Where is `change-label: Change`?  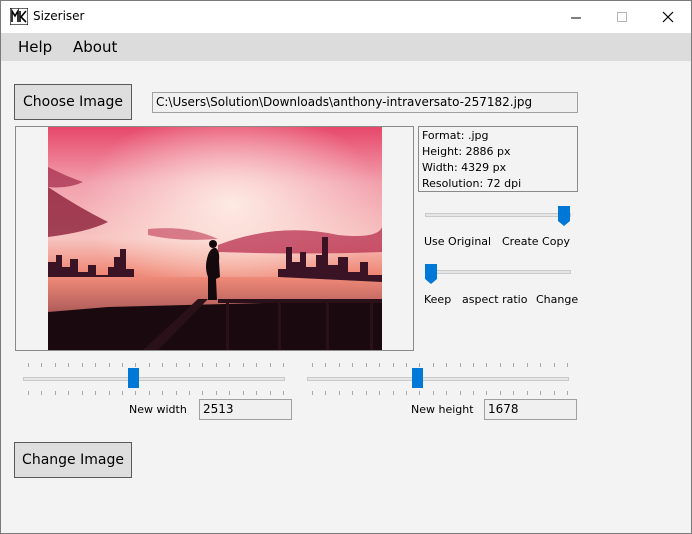 change-label: Change is located at coordinates (557, 299).